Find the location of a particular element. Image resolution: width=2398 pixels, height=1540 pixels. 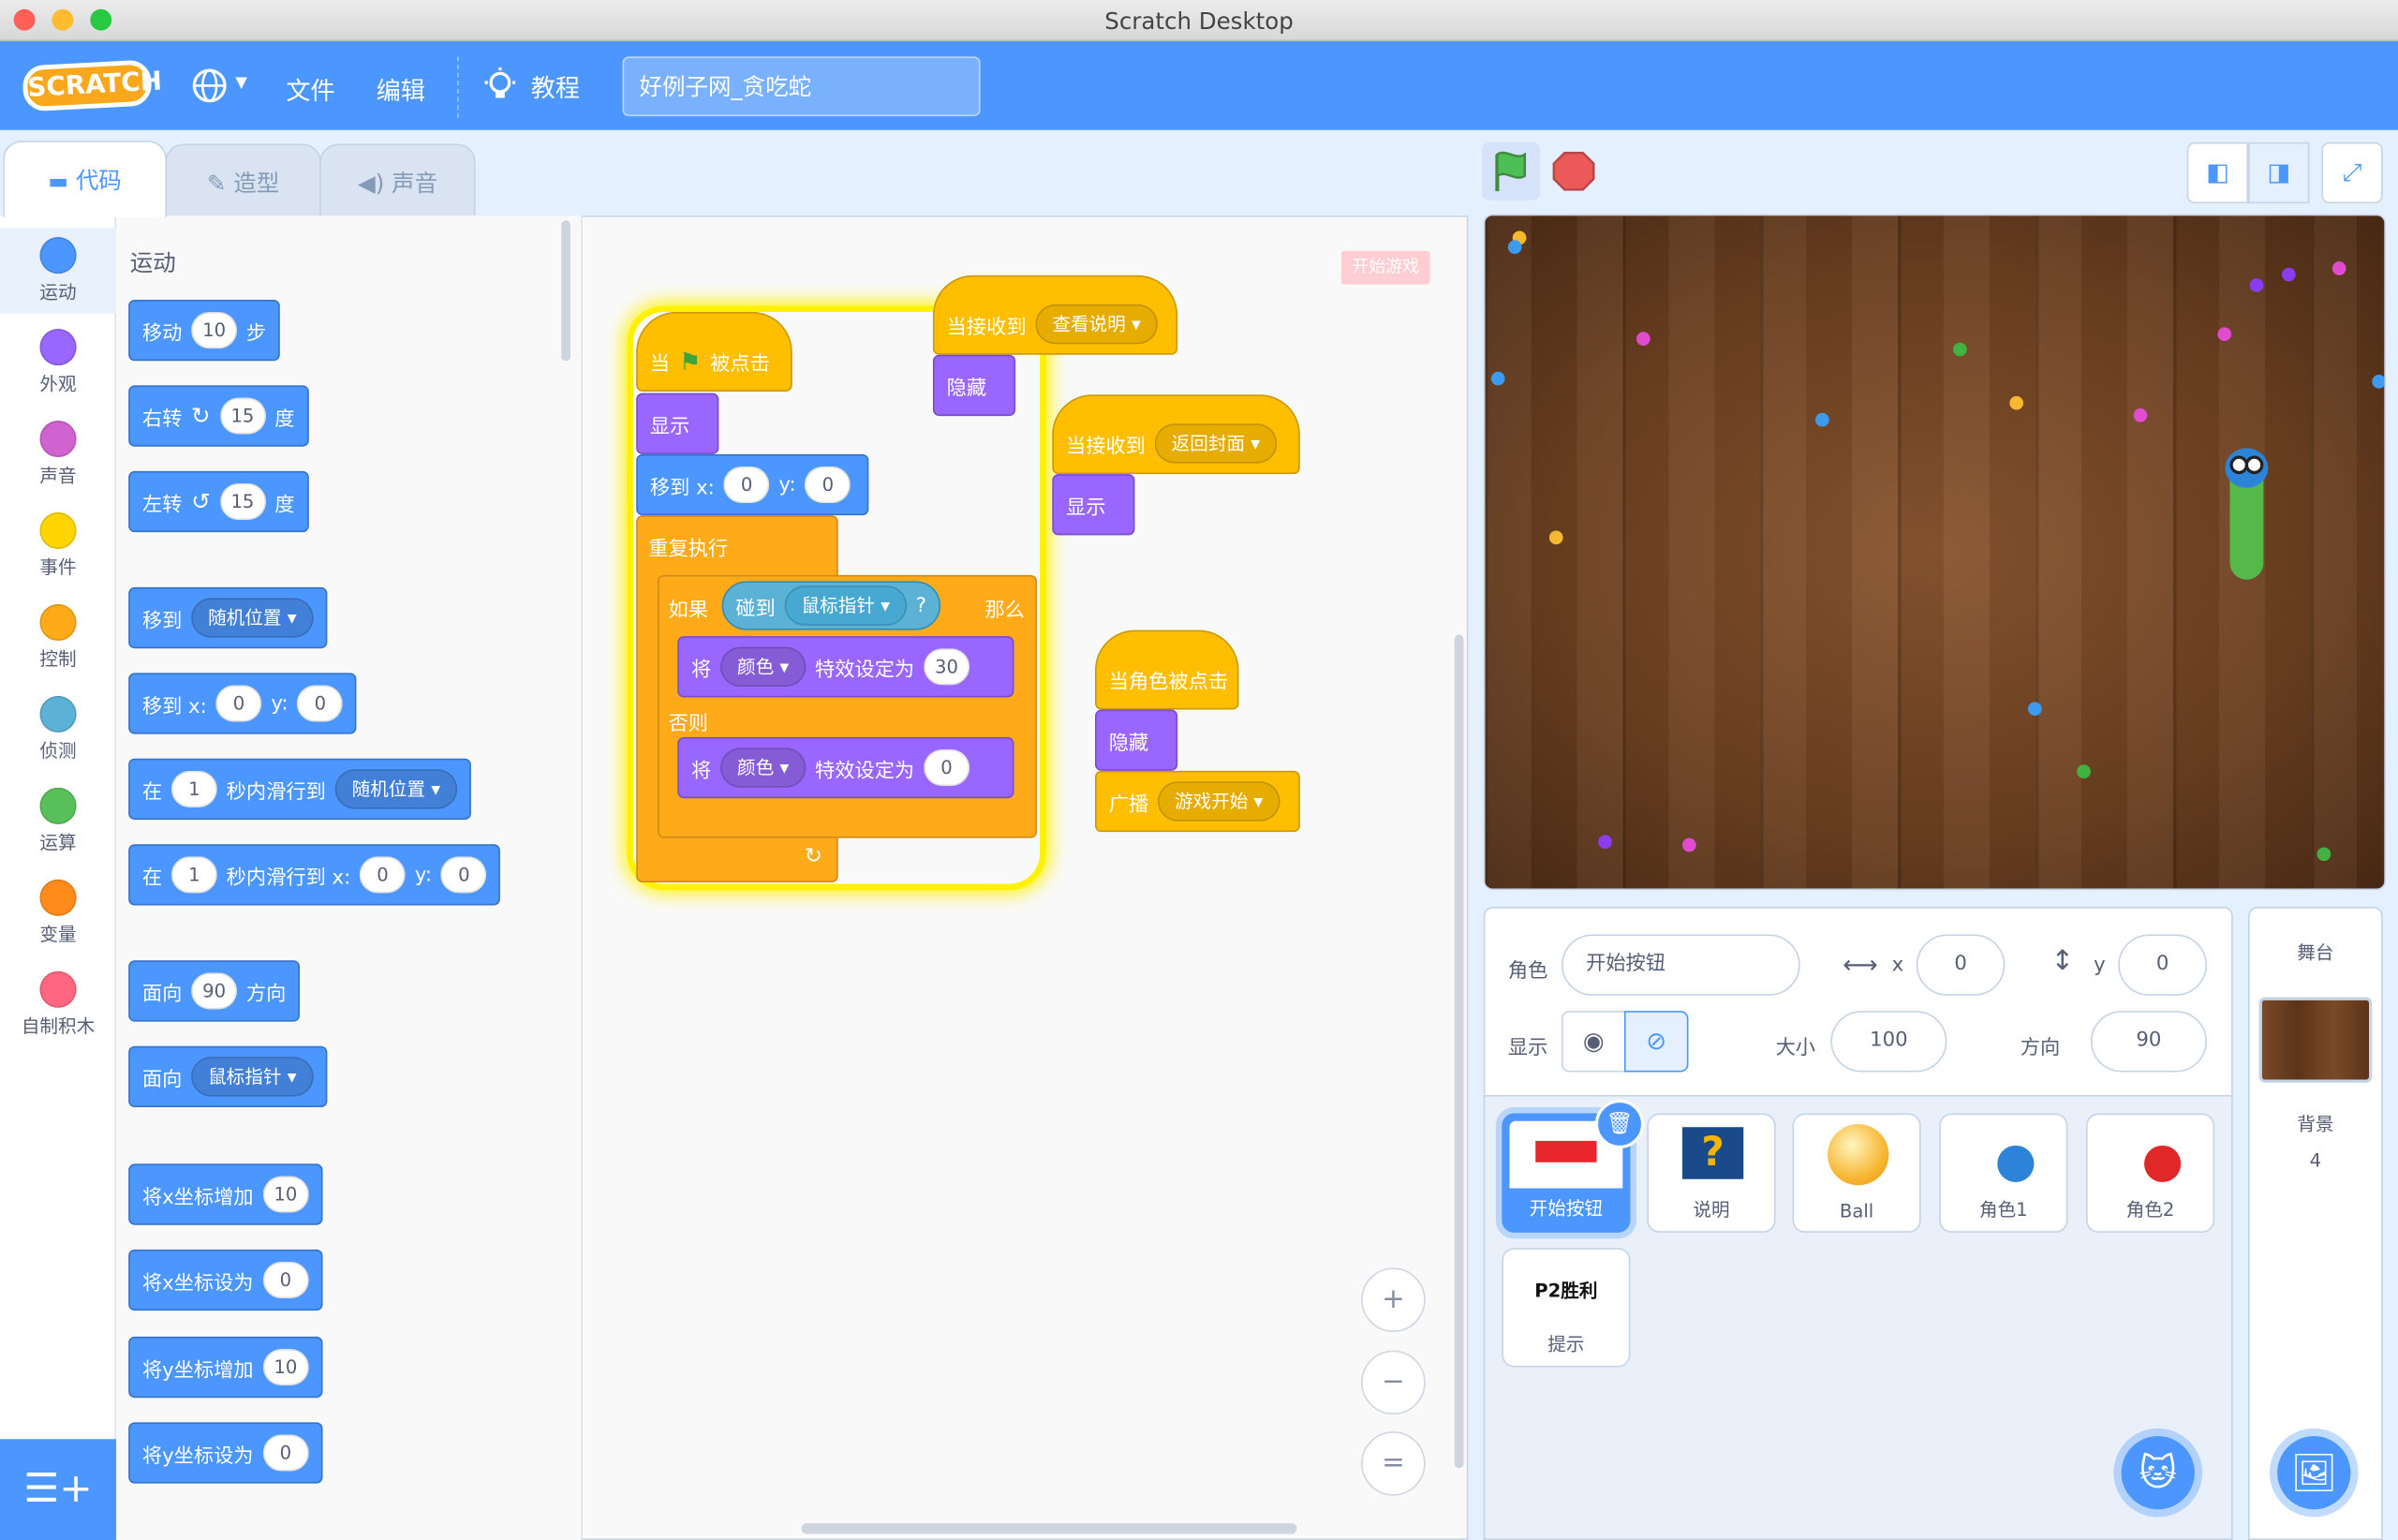

block-turn-right: 右转 ↻ 15 度 is located at coordinates (219, 416).